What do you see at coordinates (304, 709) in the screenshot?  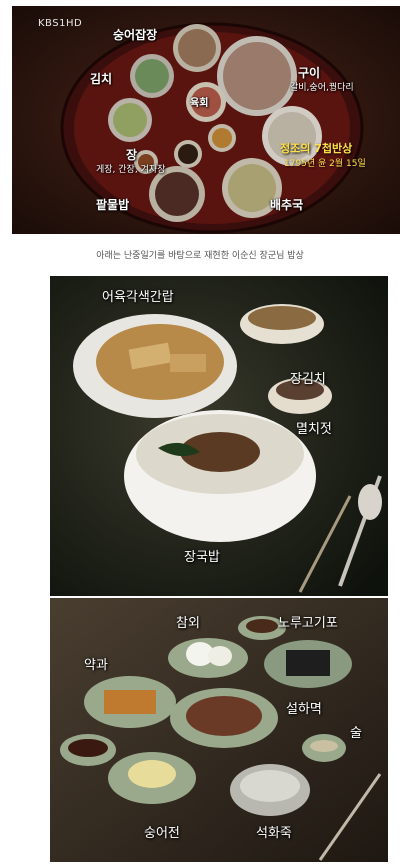 I see `label-seolhamyeok: 설하멱` at bounding box center [304, 709].